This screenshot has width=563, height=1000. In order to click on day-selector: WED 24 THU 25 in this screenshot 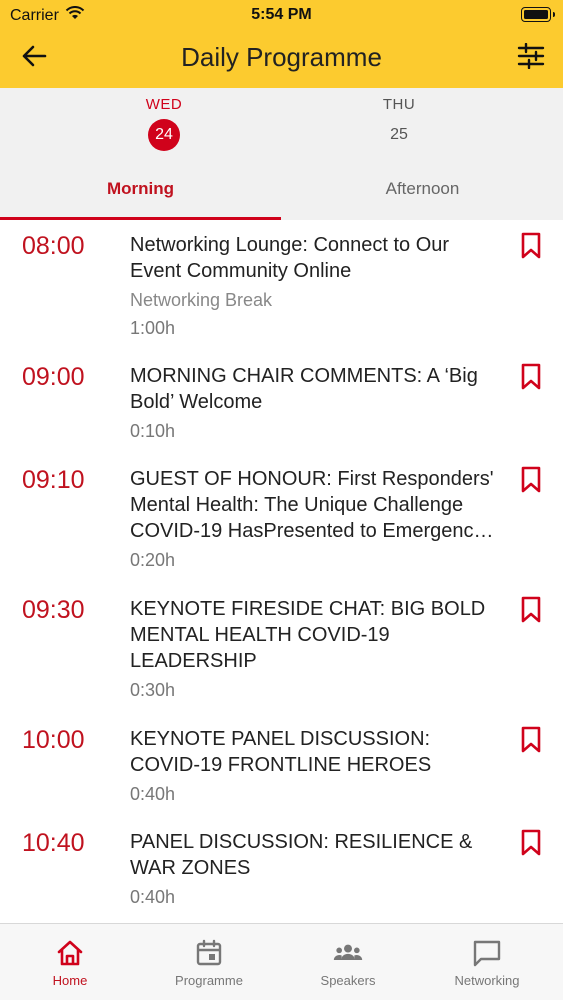, I will do `click(281, 124)`.